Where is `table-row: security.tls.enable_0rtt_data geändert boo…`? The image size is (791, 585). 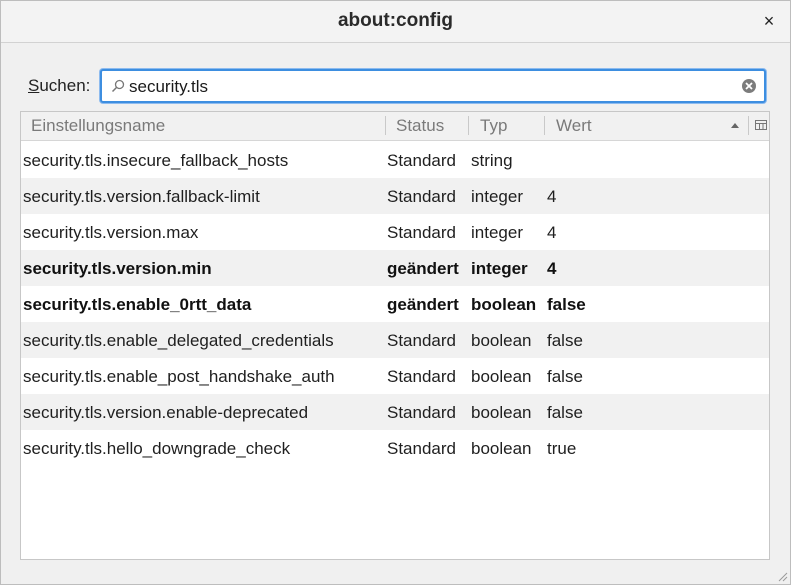
table-row: security.tls.enable_0rtt_data geändert boo… is located at coordinates (395, 304).